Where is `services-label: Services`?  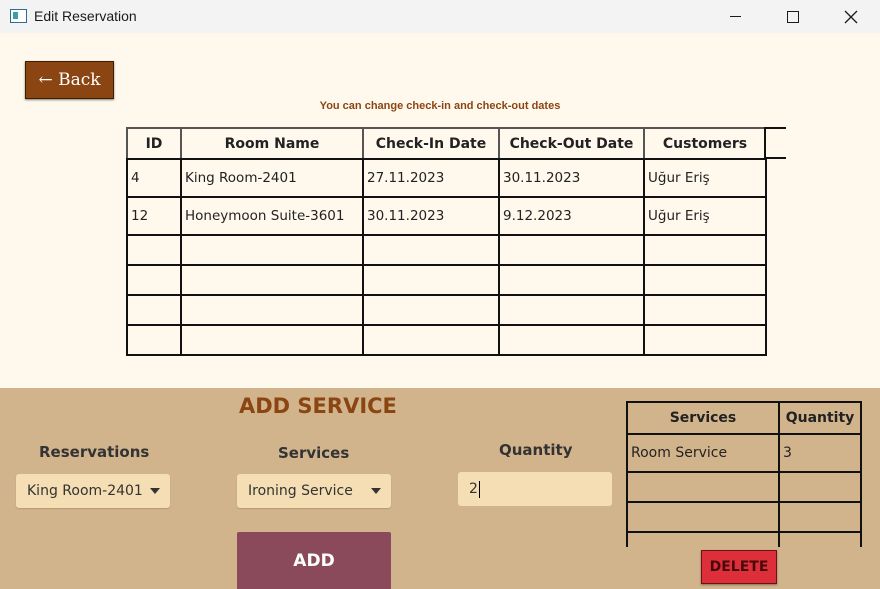
services-label: Services is located at coordinates (314, 453).